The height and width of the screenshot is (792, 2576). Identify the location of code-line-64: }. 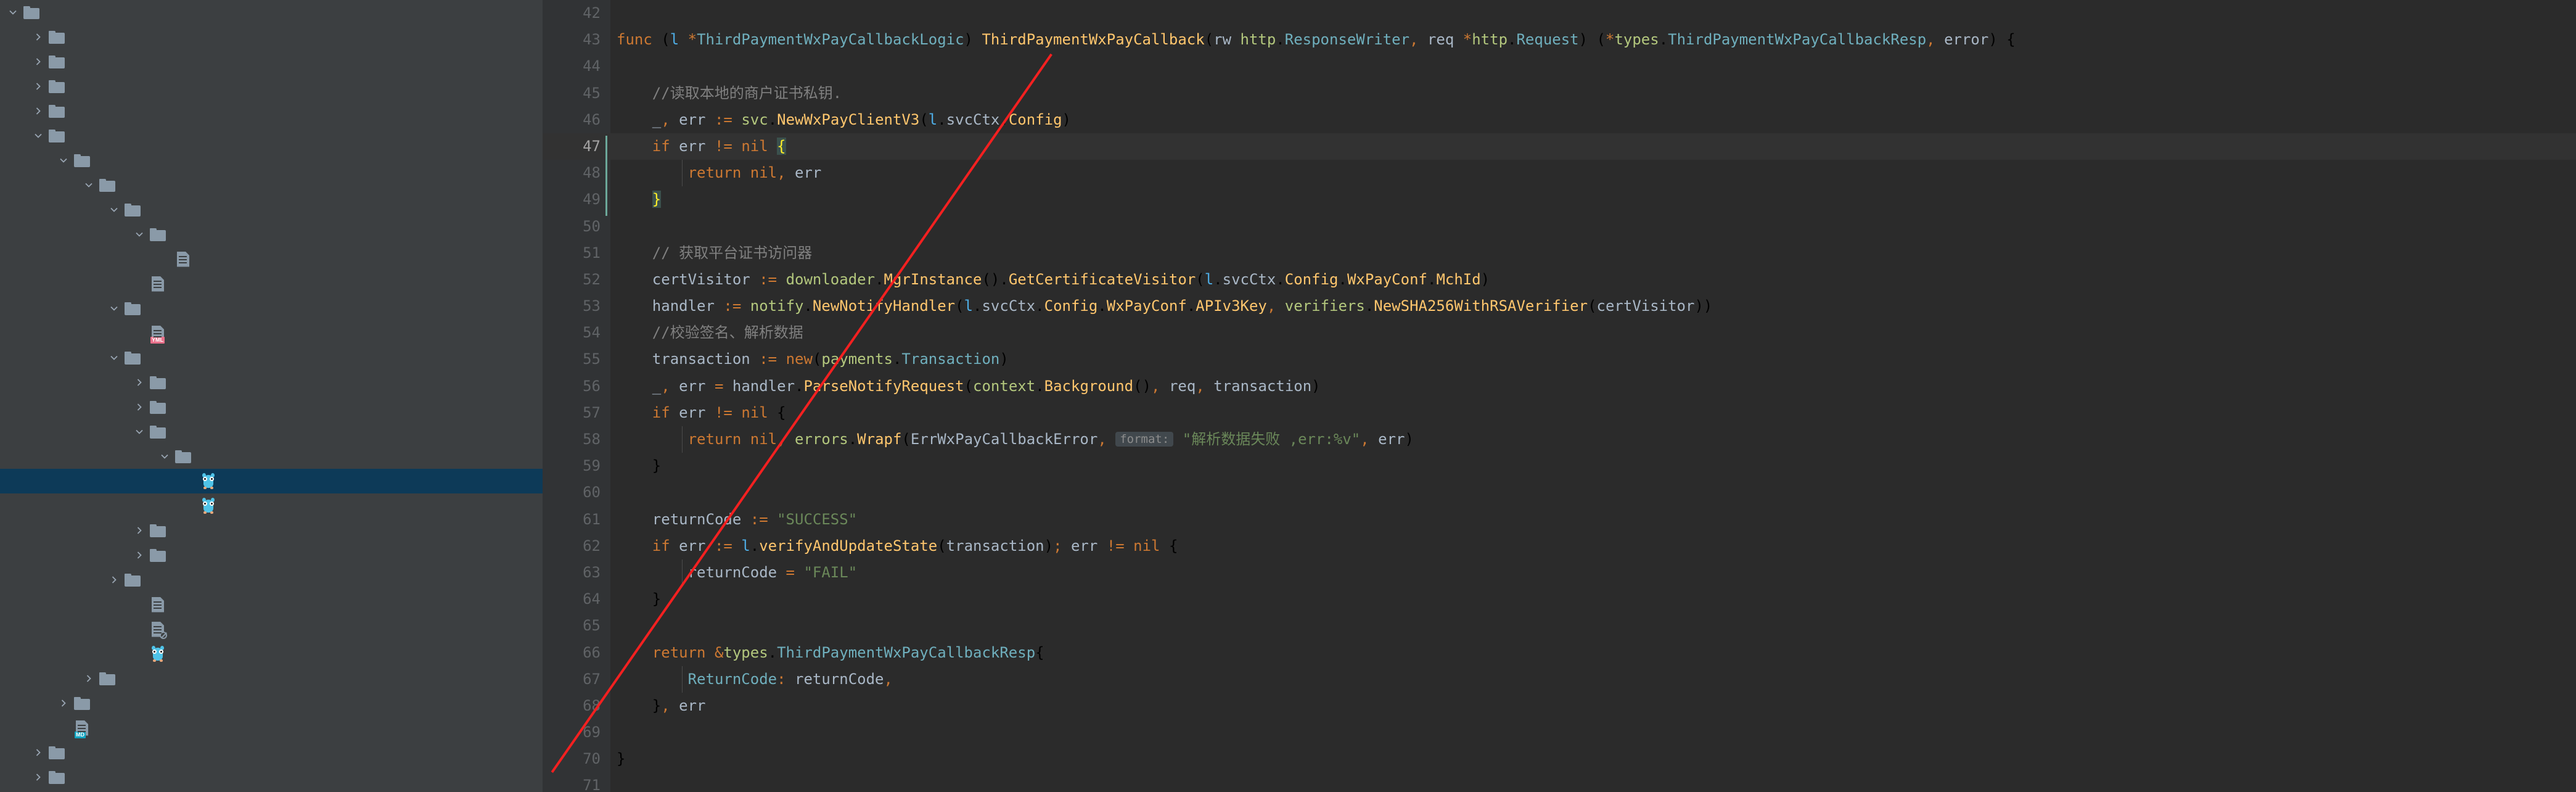
(1593, 599).